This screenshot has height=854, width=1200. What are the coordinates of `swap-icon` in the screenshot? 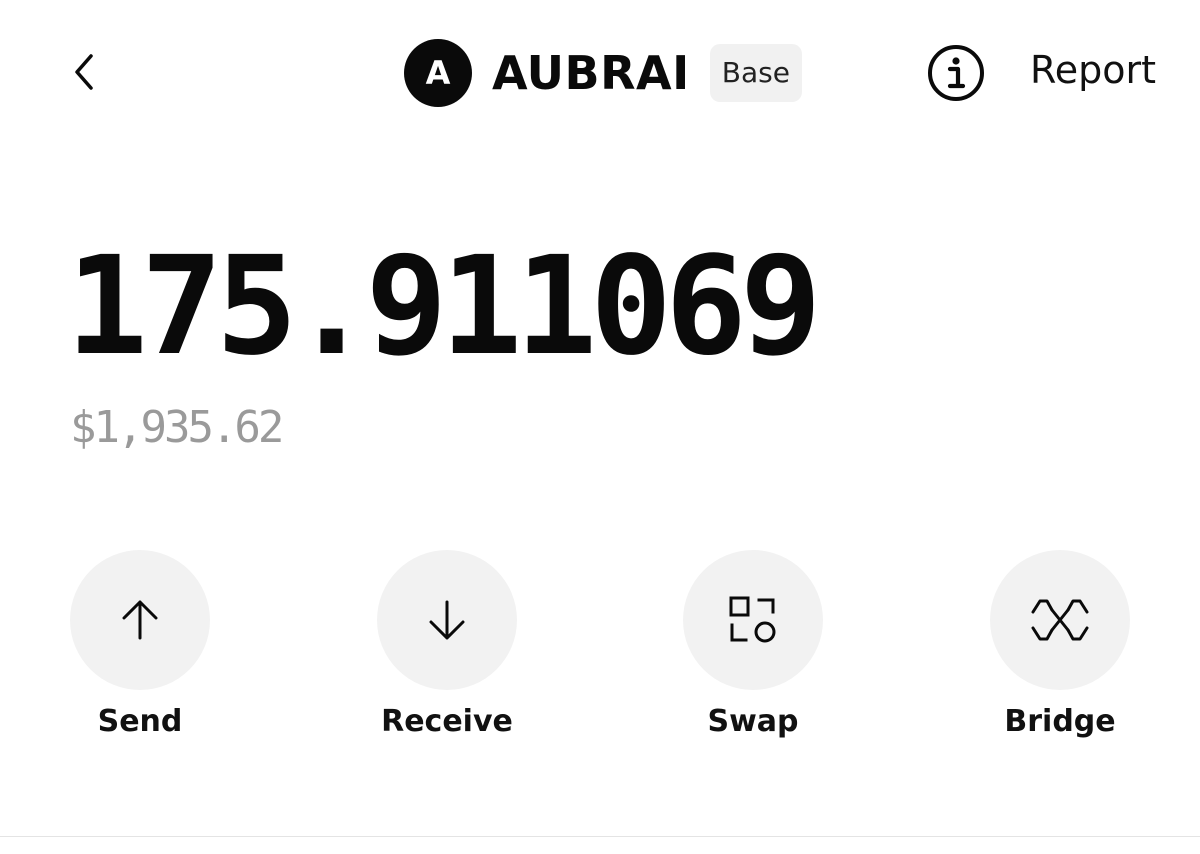 It's located at (752, 619).